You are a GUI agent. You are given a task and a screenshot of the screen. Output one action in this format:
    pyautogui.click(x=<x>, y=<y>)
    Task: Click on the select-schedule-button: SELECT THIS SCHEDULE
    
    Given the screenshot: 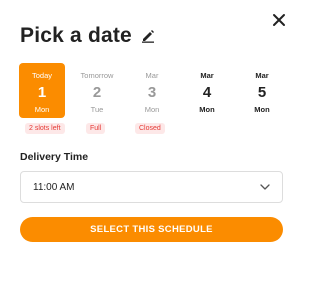 What is the action you would take?
    pyautogui.click(x=151, y=229)
    